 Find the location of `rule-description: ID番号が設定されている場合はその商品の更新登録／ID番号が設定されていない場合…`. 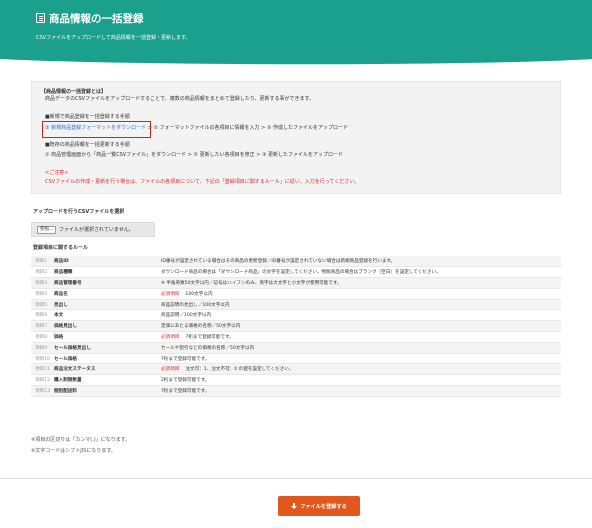

rule-description: ID番号が設定されている場合はその商品の更新登録／ID番号が設定されていない場合… is located at coordinates (278, 262).